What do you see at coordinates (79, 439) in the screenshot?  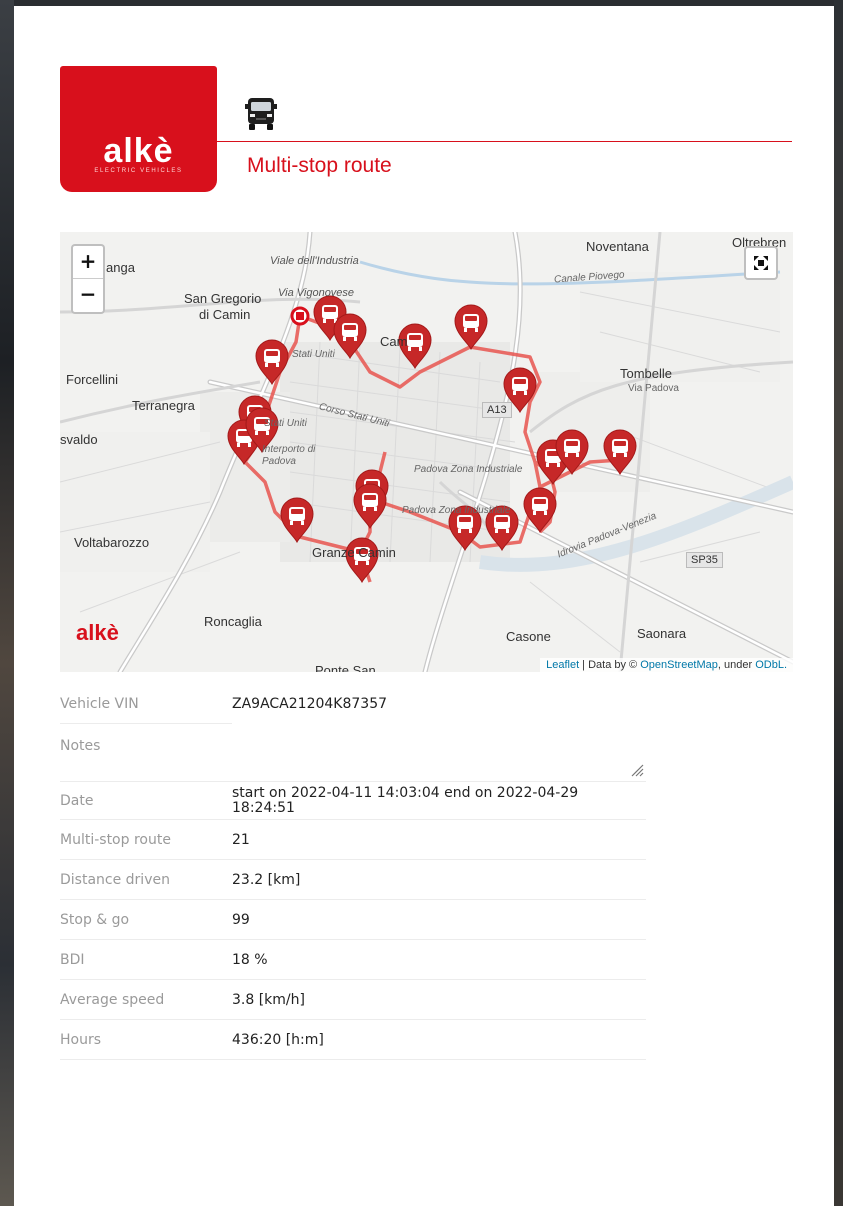 I see `place-label: svaldo` at bounding box center [79, 439].